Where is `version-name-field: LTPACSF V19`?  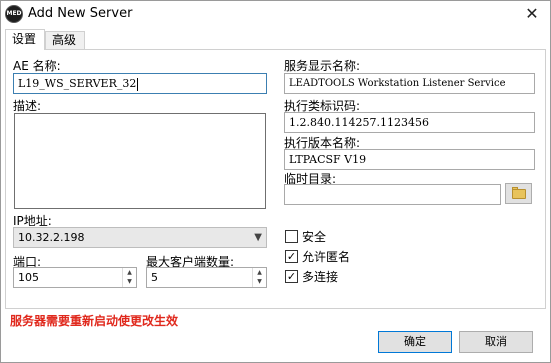
version-name-field: LTPACSF V19 is located at coordinates (409, 159).